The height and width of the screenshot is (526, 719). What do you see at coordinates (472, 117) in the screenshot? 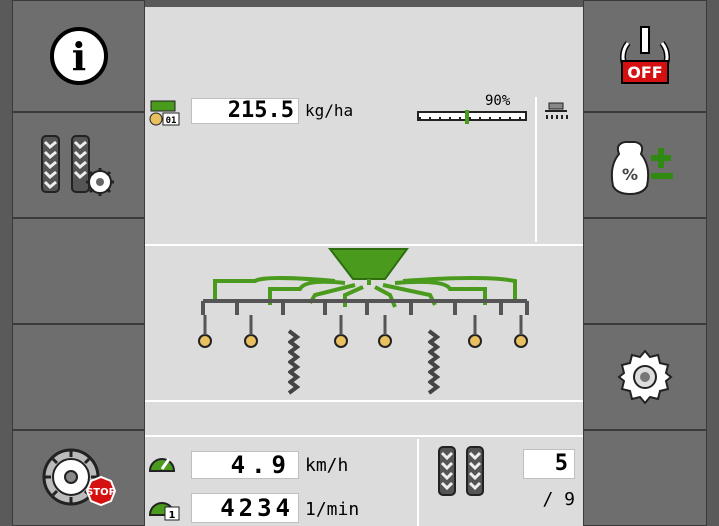
I see `fill-level-gauge` at bounding box center [472, 117].